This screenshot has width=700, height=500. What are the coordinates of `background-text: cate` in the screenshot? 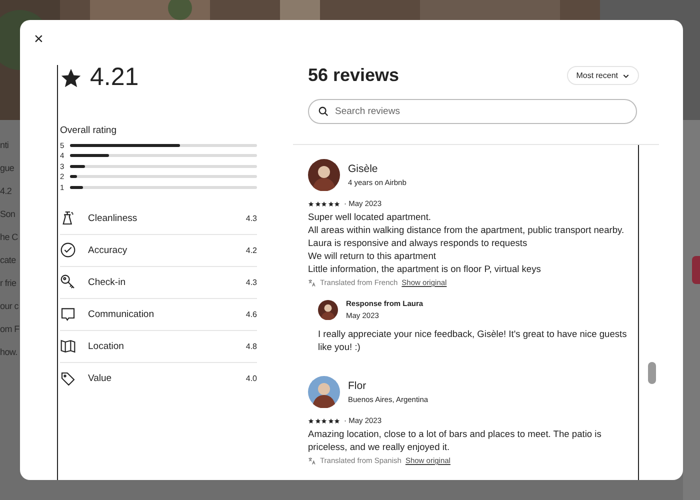 It's located at (8, 260).